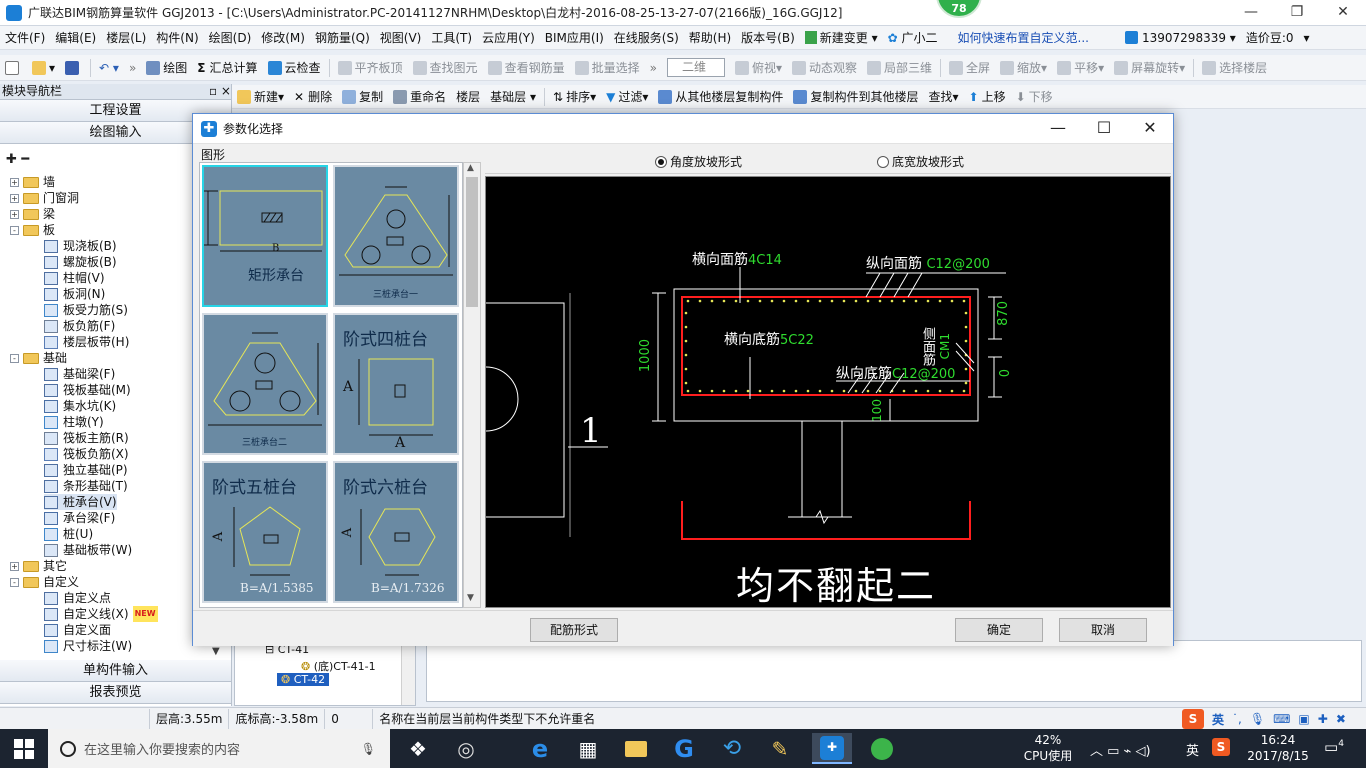 This screenshot has width=1366, height=768. Describe the element at coordinates (472, 385) in the screenshot. I see `gallery-scrollbar: ▲ ▼` at that location.